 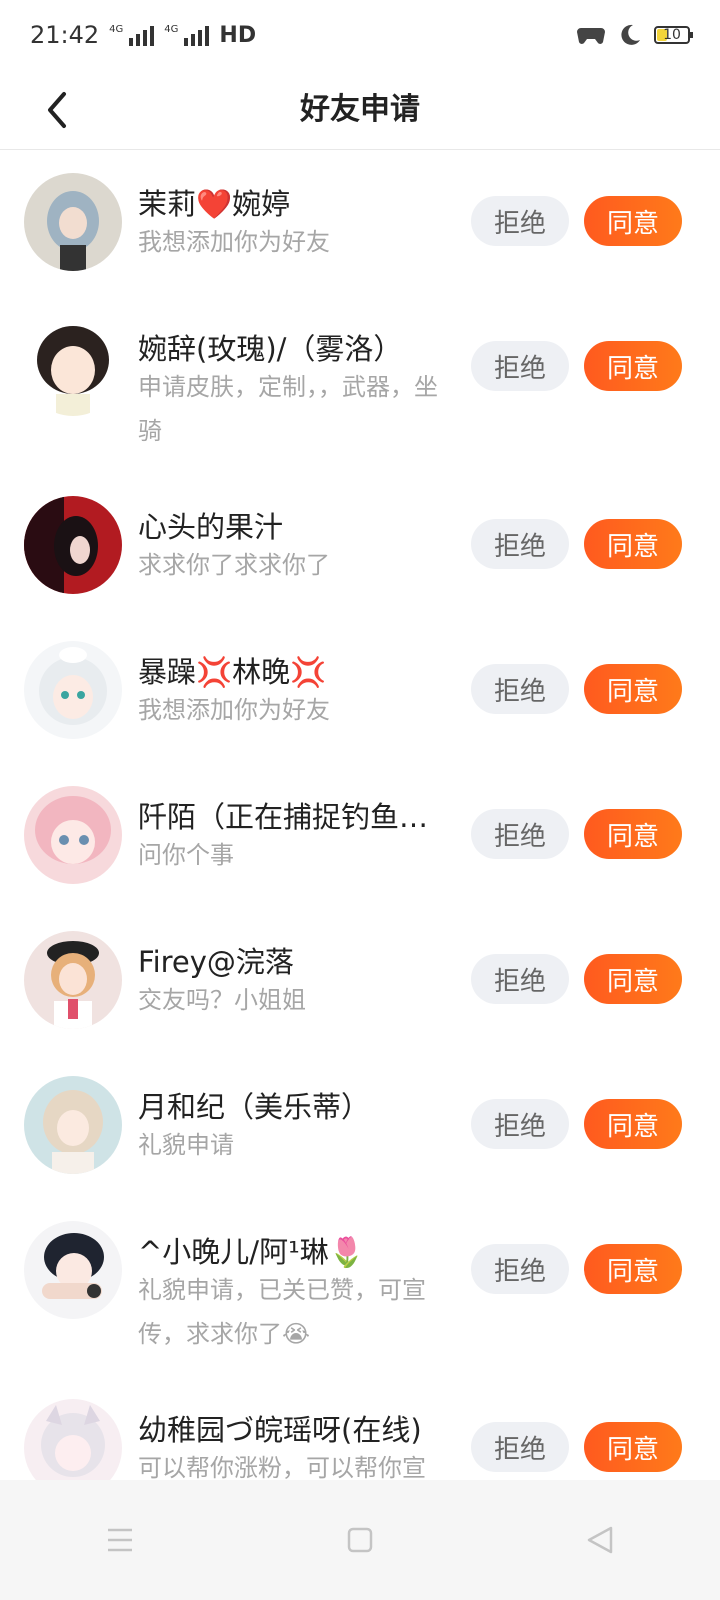 What do you see at coordinates (186, 855) in the screenshot?
I see `request-message: 问你个事` at bounding box center [186, 855].